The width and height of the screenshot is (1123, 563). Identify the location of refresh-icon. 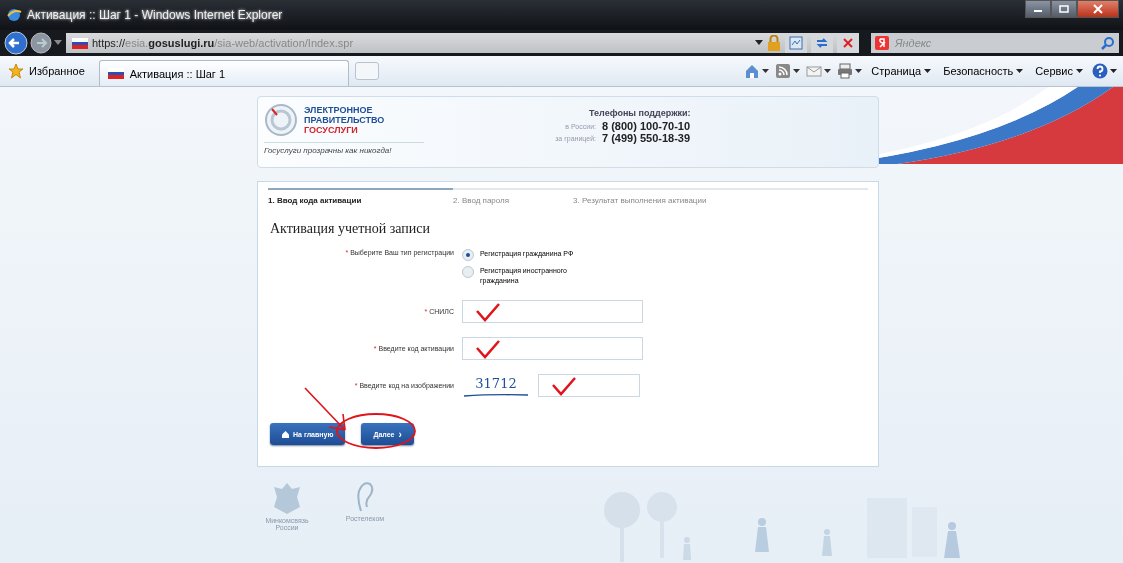
(822, 43).